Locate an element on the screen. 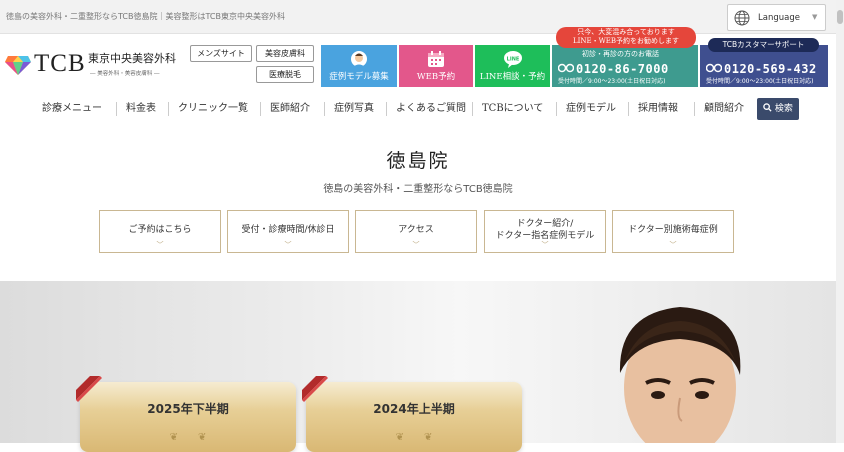 This screenshot has height=452, width=844. line-consult-tile: LINE LINE相談・予約 is located at coordinates (512, 66).